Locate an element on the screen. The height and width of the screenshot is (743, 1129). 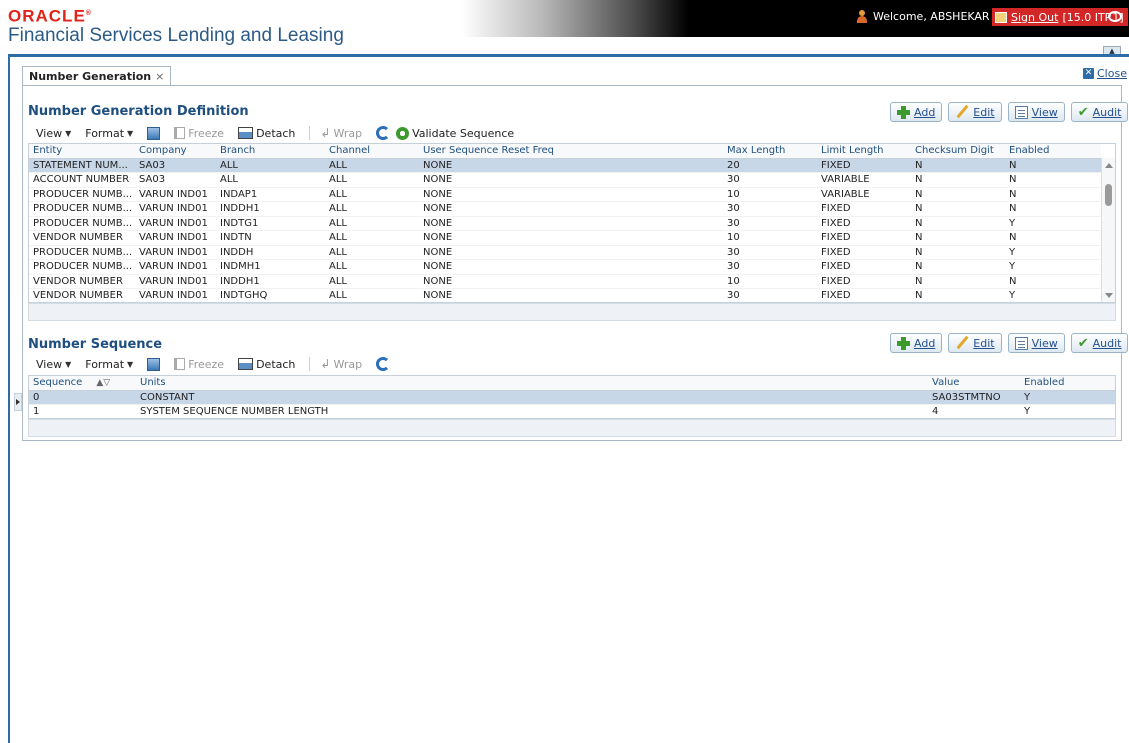
table-row: 0 CONSTANT SA03STMTNO Y is located at coordinates (572, 397).